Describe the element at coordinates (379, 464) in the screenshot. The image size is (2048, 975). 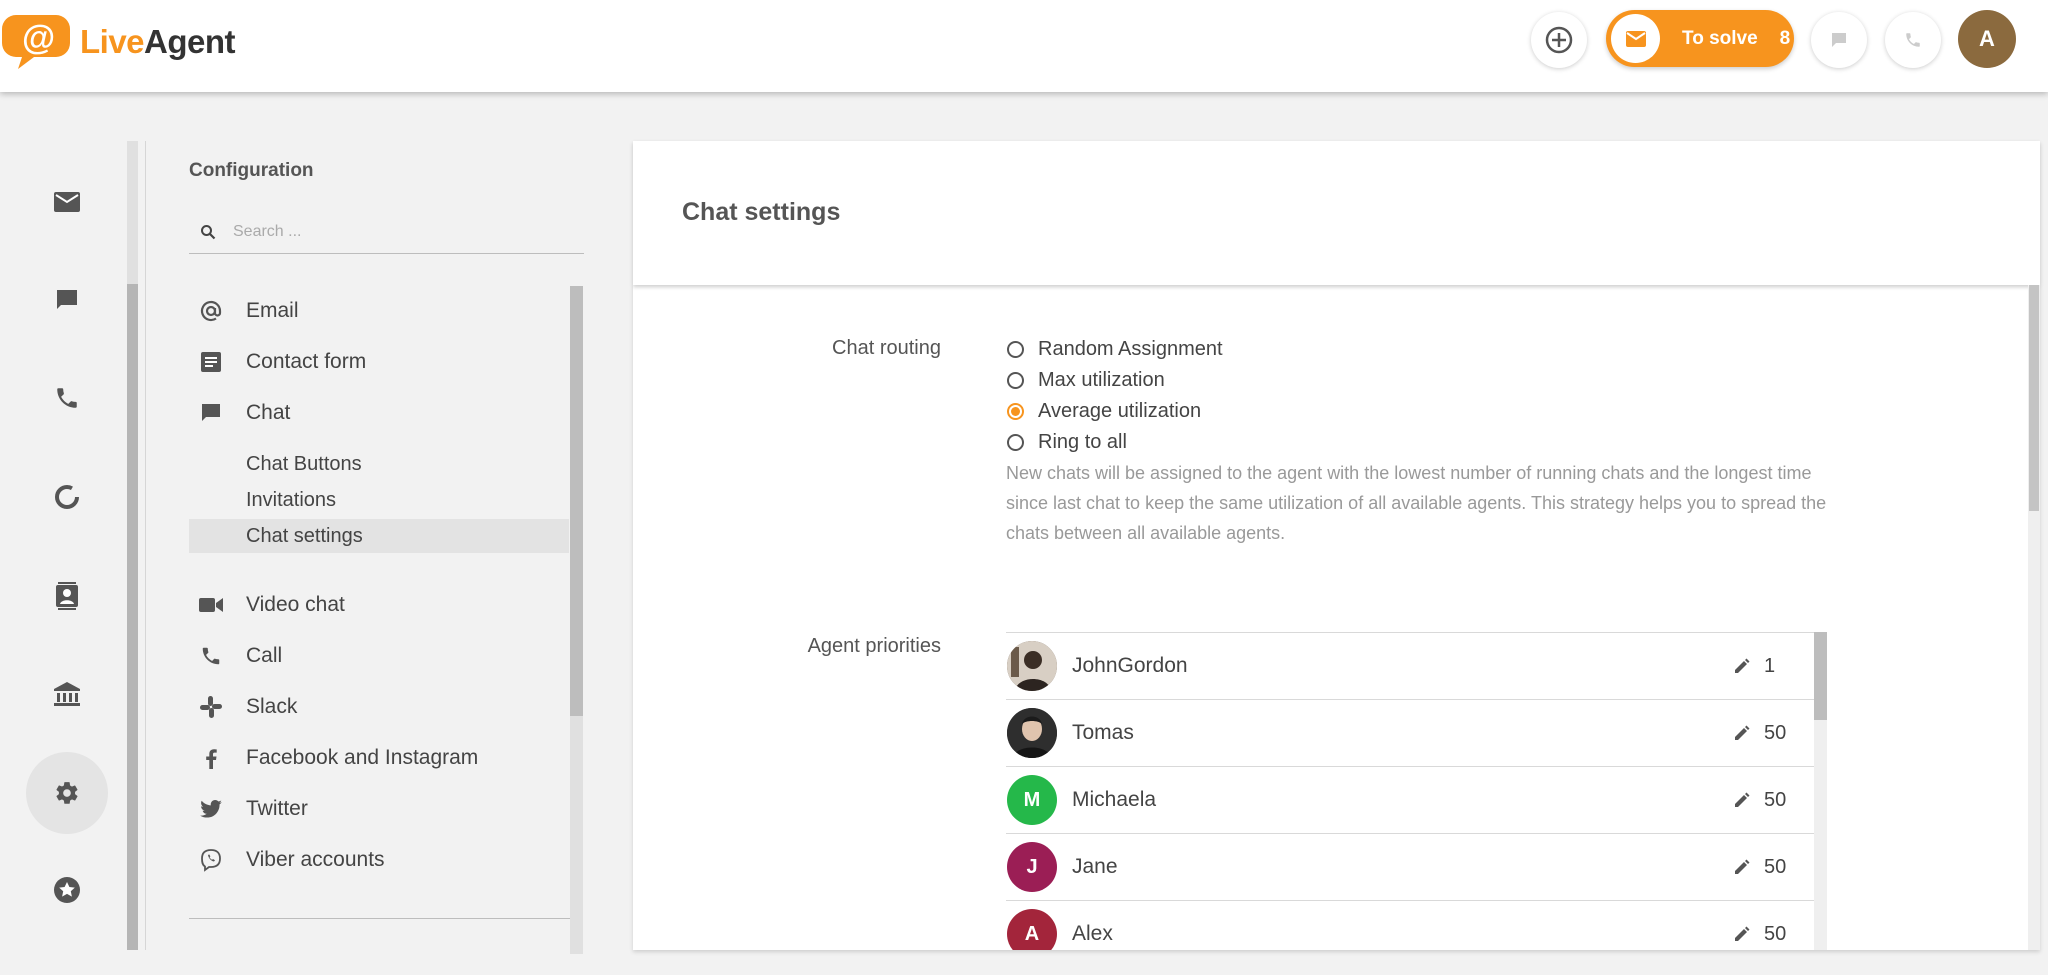
I see `config-subitem-chat-buttons: Chat Buttons` at that location.